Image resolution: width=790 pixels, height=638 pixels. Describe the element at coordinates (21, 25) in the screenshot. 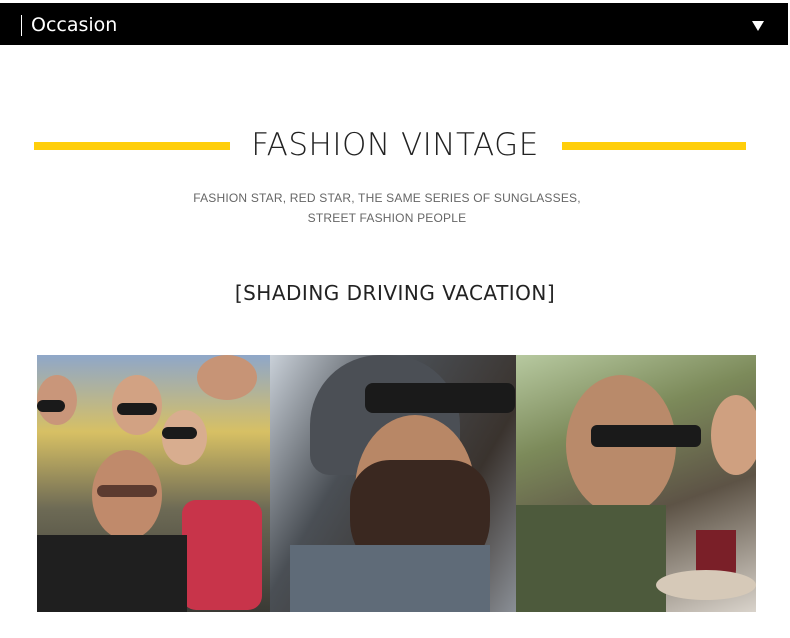

I see `header-divider` at that location.